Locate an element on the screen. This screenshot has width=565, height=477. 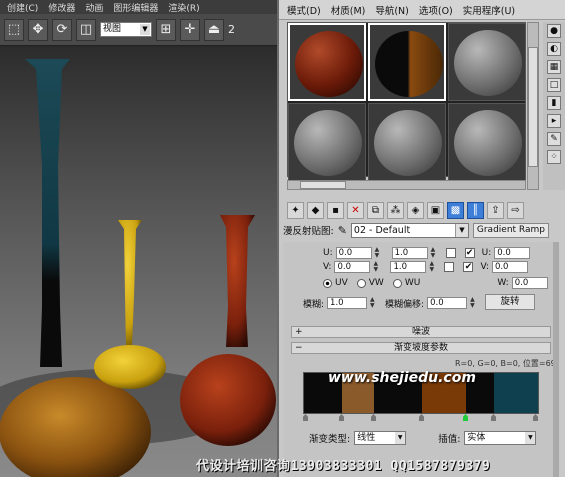
slots-horizontal-scrollbar is located at coordinates (406, 185).